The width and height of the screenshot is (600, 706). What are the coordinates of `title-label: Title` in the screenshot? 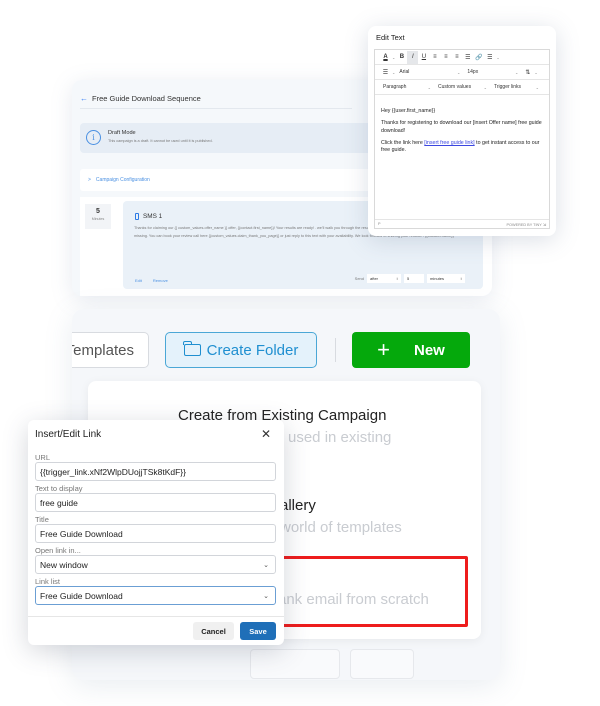 It's located at (42, 519).